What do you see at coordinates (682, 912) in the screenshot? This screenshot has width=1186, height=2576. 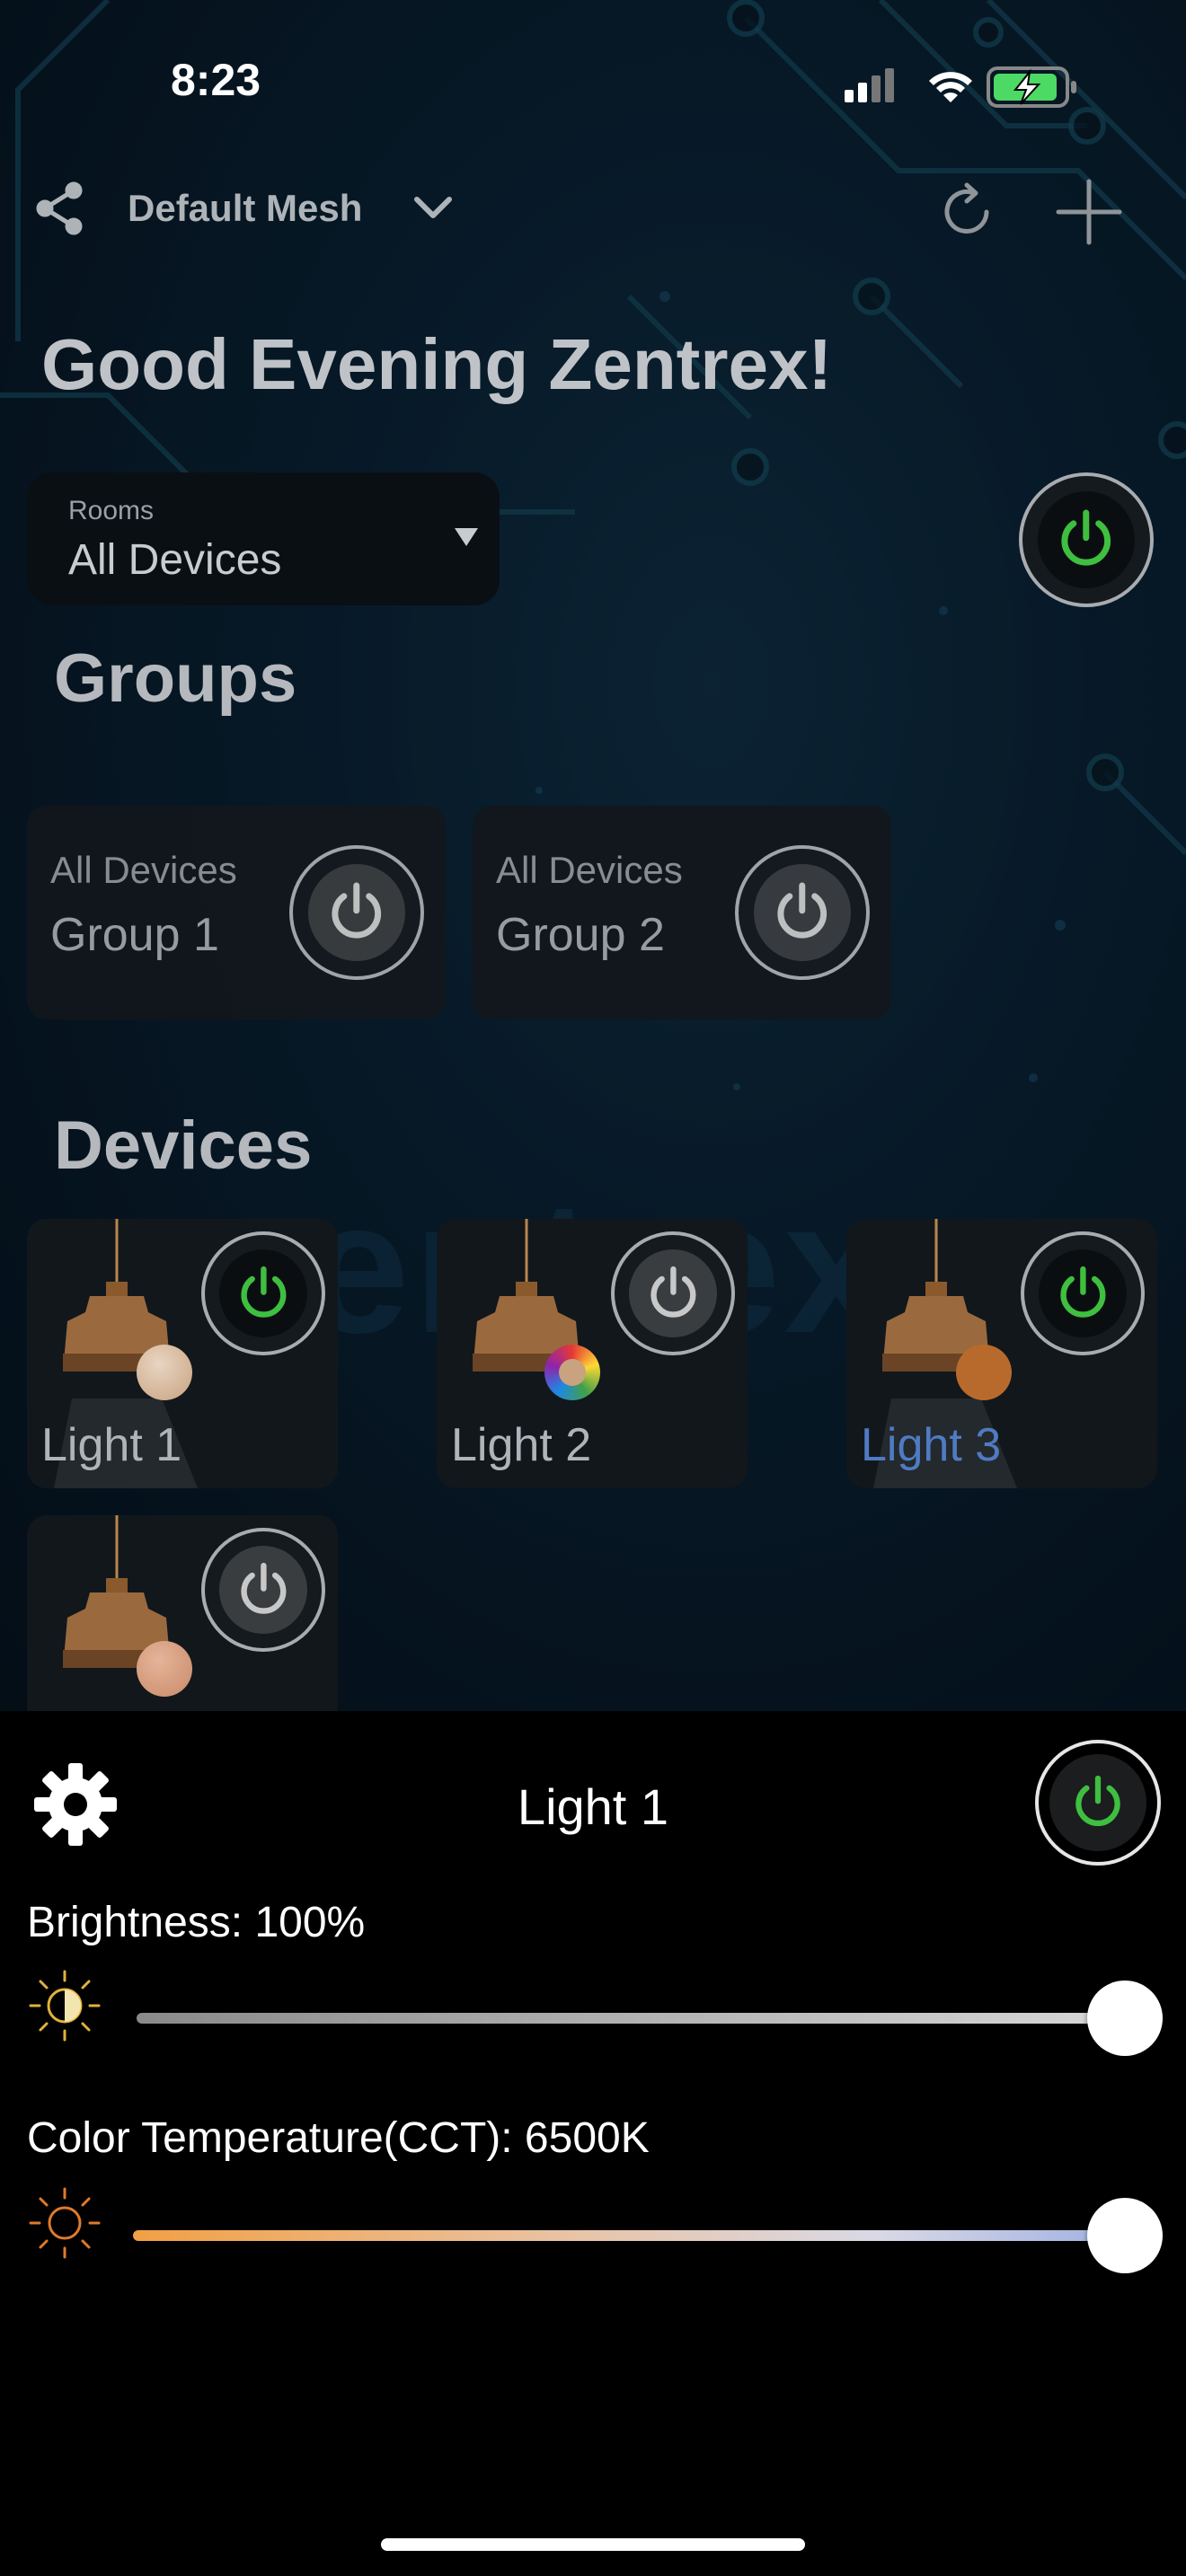 I see `group-card: All Devices Group 2` at bounding box center [682, 912].